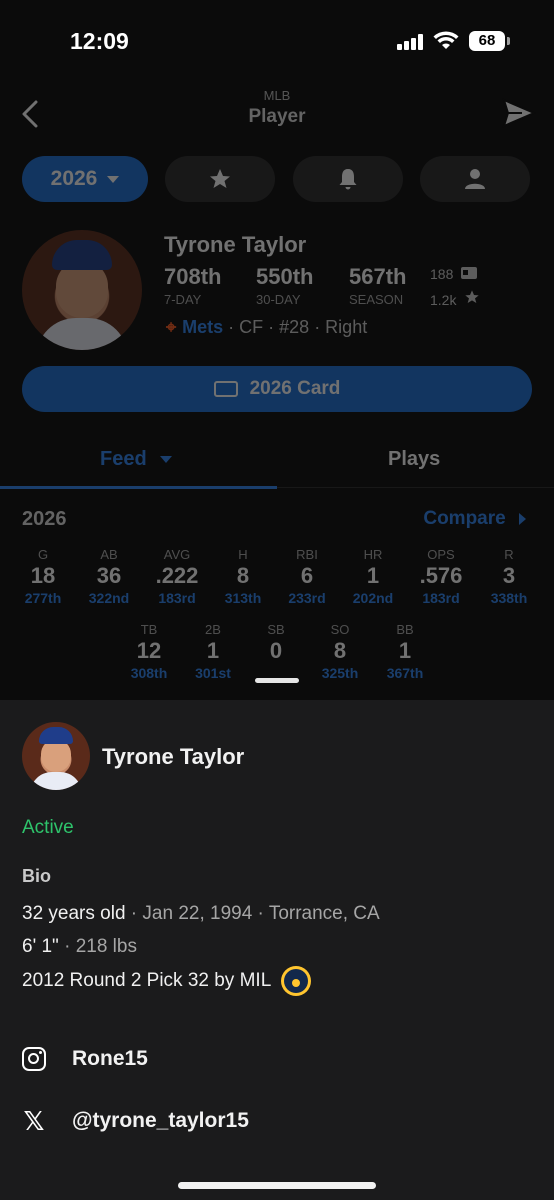  Describe the element at coordinates (173, 756) in the screenshot. I see `sheet-player-name: Tyrone Taylor` at that location.